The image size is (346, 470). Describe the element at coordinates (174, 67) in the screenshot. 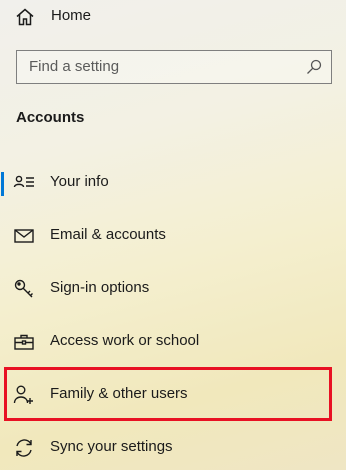

I see `search-input: Find a setting` at that location.